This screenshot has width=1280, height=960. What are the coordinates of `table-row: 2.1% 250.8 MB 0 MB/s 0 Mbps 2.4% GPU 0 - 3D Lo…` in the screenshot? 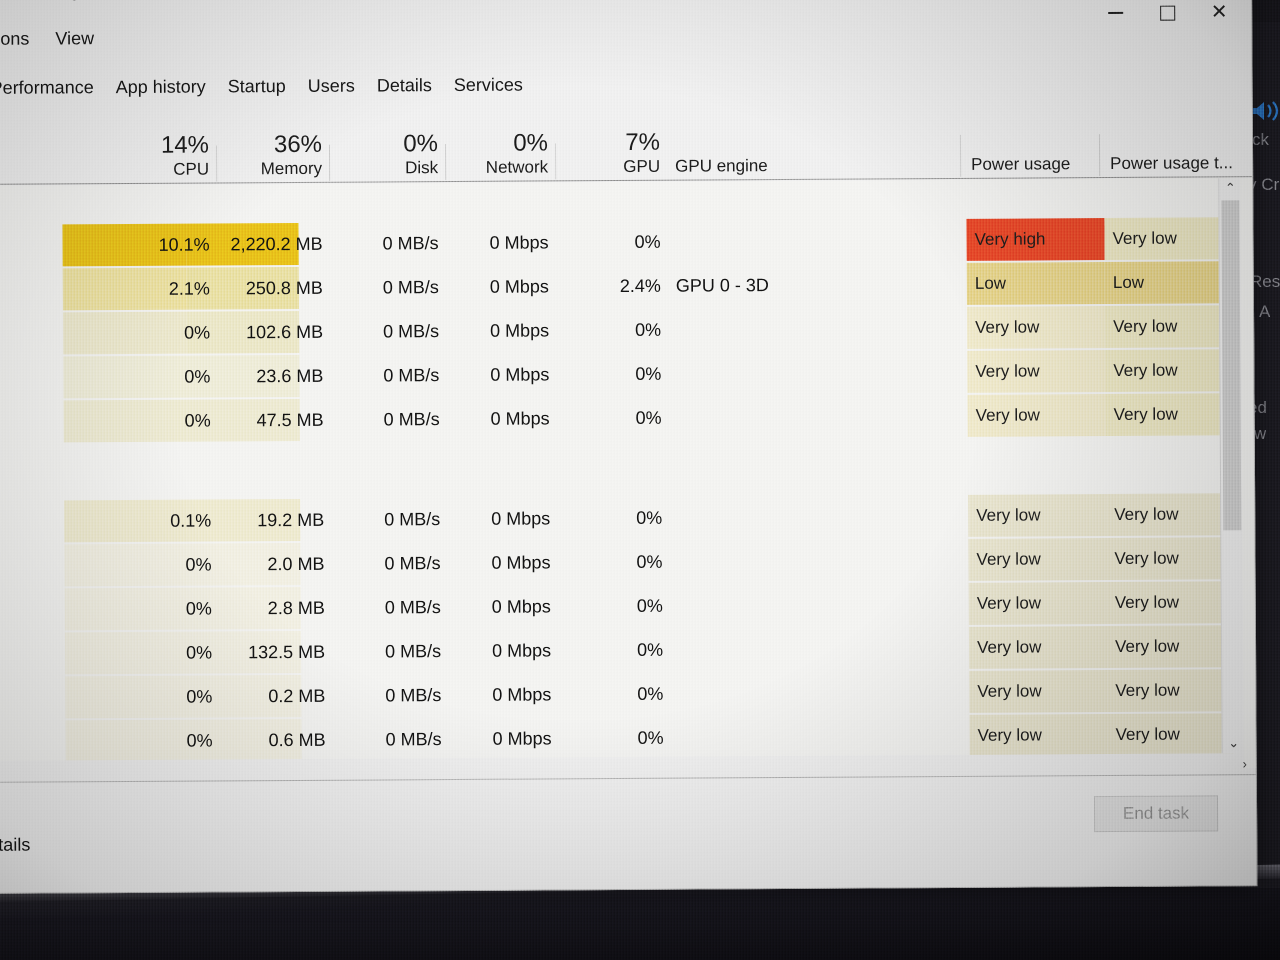 It's located at (627, 286).